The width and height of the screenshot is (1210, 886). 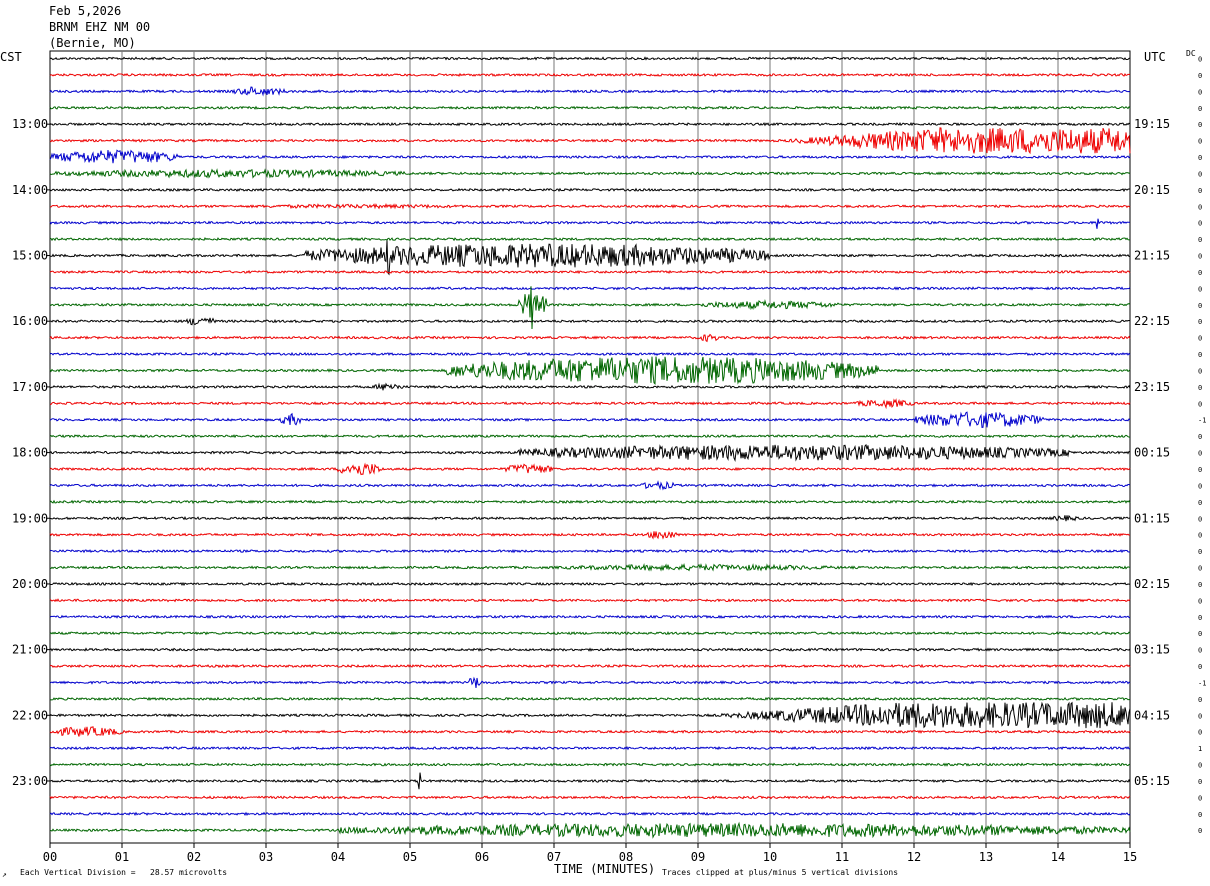 I want to click on x-tick-label: 12, so click(x=914, y=857).